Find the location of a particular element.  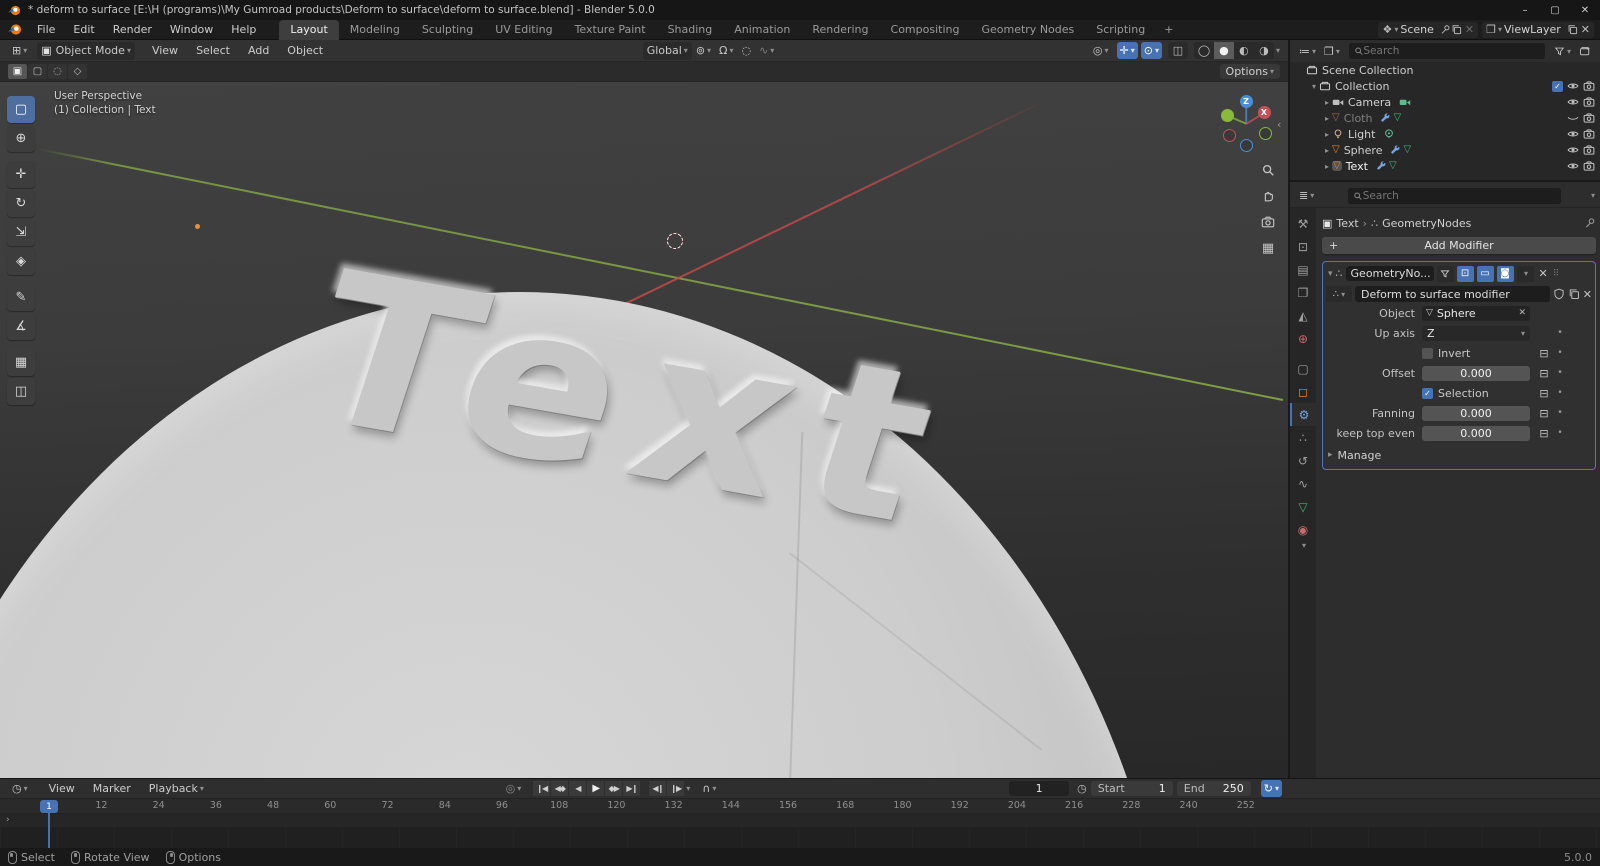

properties-tab-collection: ▢ is located at coordinates (1303, 368).